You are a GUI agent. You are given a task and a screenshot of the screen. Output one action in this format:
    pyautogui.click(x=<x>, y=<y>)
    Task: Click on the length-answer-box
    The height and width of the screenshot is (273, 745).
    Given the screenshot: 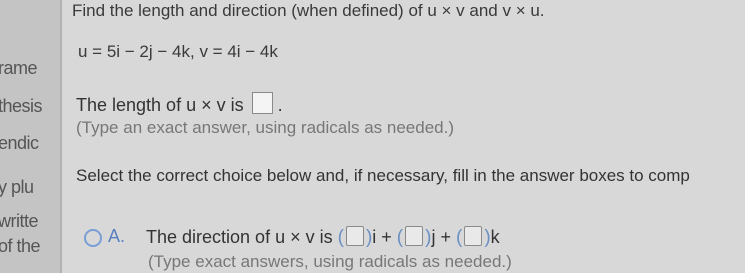 What is the action you would take?
    pyautogui.click(x=262, y=103)
    